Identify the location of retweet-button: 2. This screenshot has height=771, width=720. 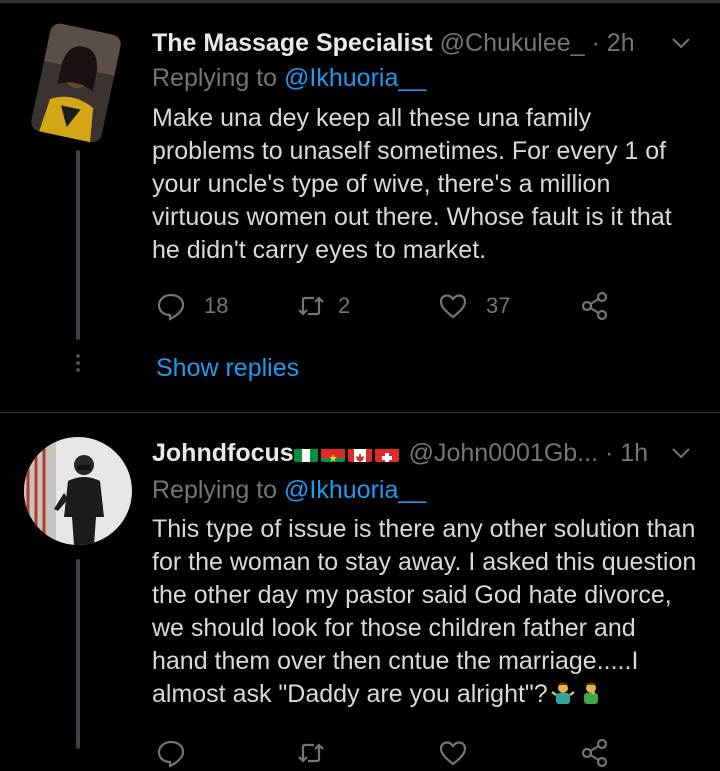
(323, 306).